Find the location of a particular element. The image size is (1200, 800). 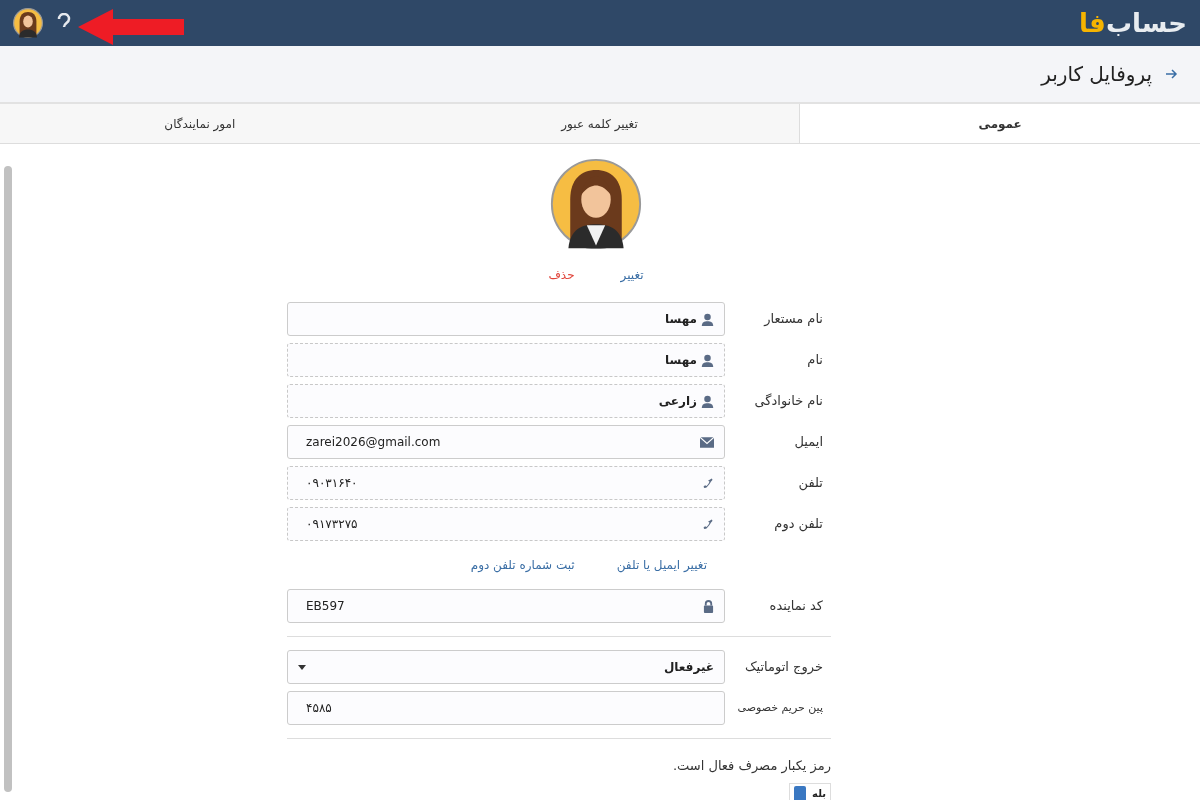

back-arrow-icon is located at coordinates (1172, 74).